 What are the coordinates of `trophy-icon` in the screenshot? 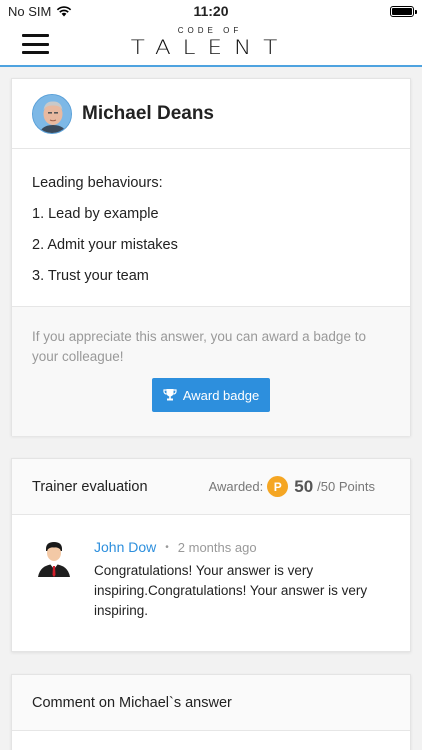 It's located at (170, 395).